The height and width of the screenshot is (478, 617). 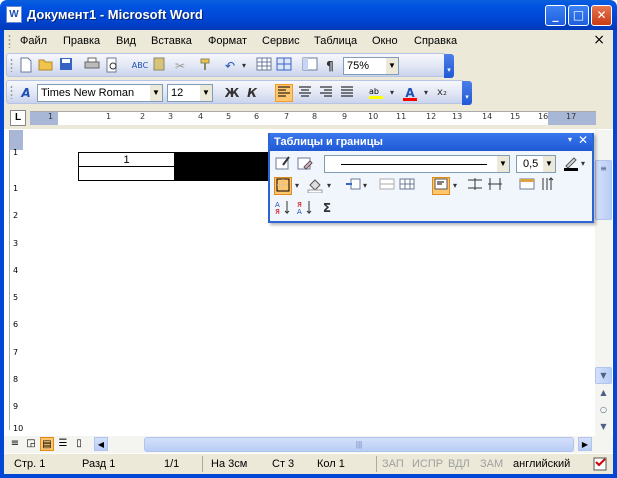 What do you see at coordinates (101, 444) in the screenshot?
I see `scroll-left-icon: ◀` at bounding box center [101, 444].